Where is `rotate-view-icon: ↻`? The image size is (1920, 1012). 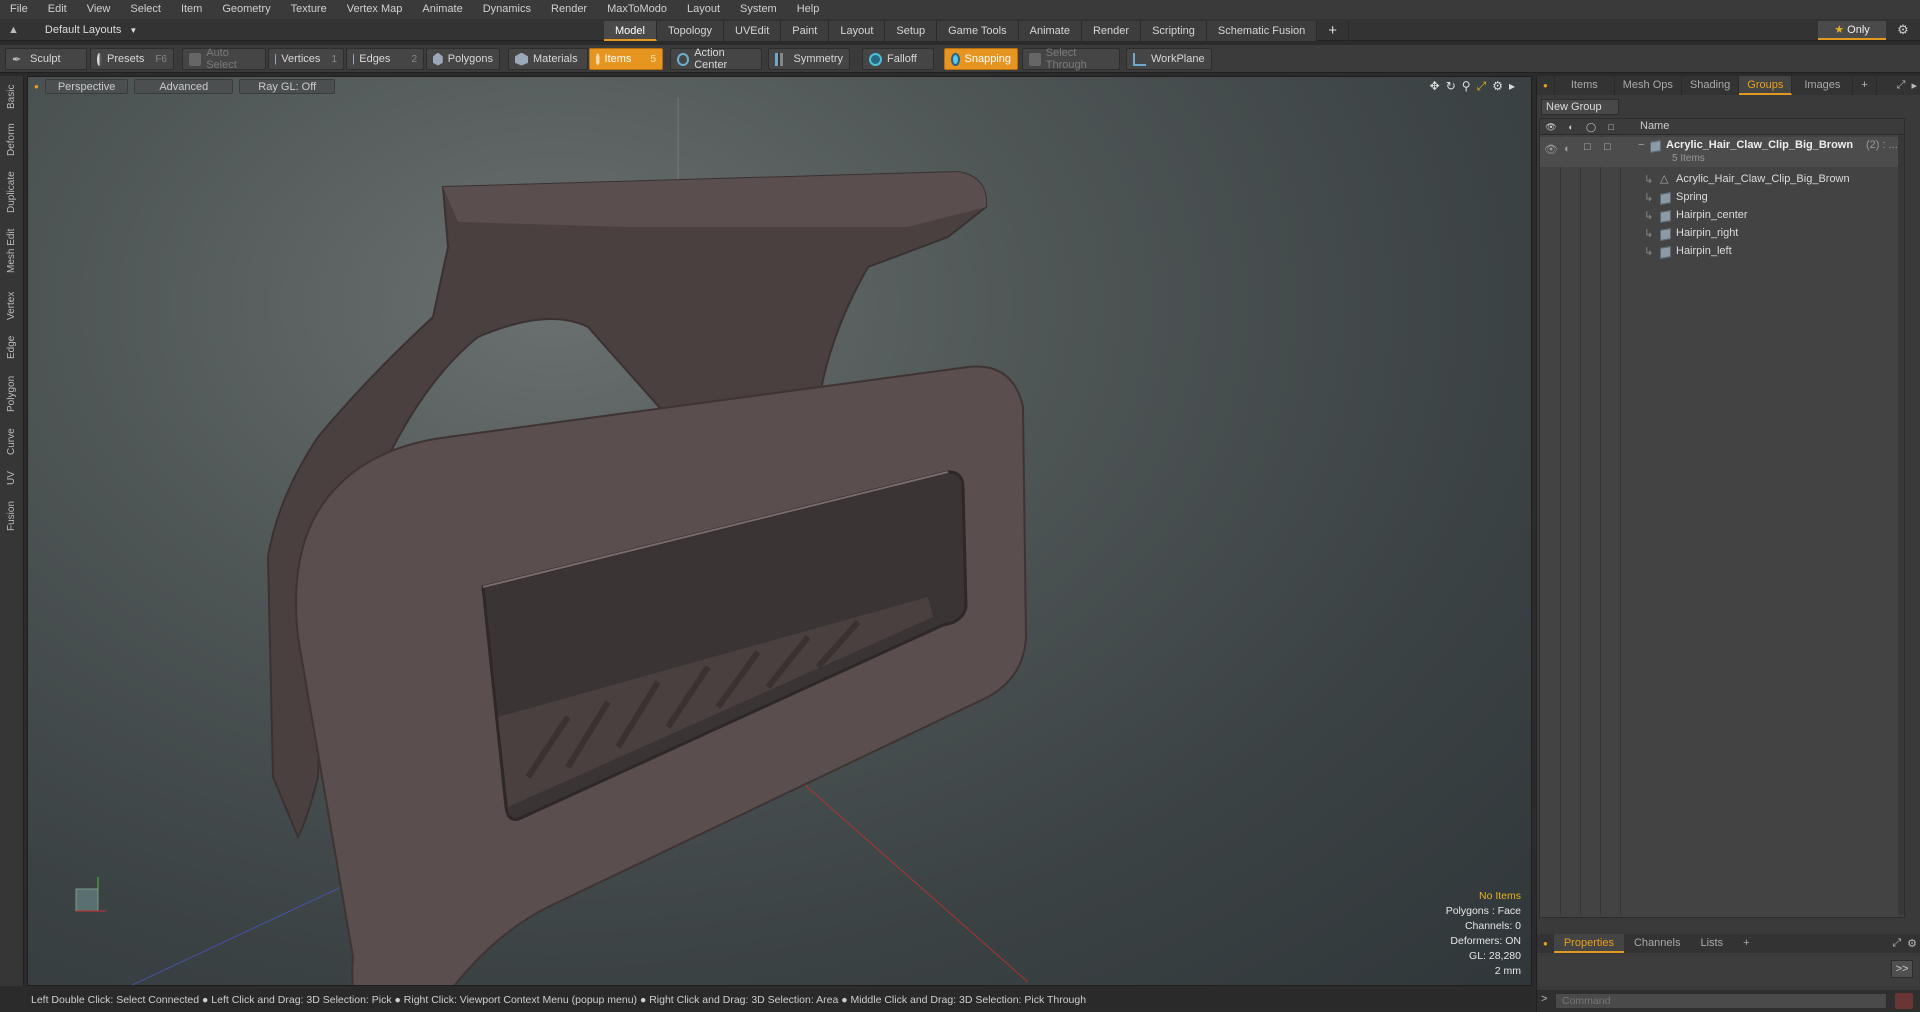
rotate-view-icon: ↻ is located at coordinates (1451, 86).